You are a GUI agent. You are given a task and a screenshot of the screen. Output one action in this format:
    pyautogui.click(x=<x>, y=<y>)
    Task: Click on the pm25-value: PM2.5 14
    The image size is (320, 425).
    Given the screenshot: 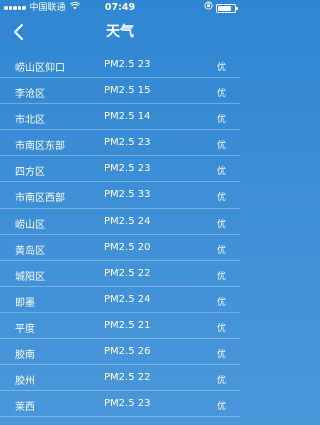 What is the action you would take?
    pyautogui.click(x=127, y=117)
    